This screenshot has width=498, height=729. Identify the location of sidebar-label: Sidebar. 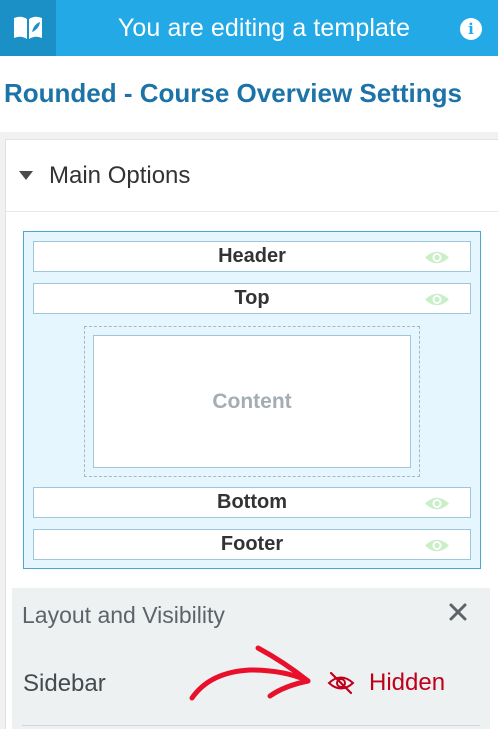
(64, 683).